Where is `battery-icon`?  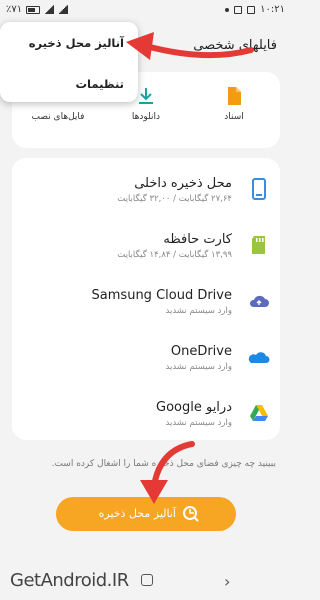
battery-icon is located at coordinates (33, 9).